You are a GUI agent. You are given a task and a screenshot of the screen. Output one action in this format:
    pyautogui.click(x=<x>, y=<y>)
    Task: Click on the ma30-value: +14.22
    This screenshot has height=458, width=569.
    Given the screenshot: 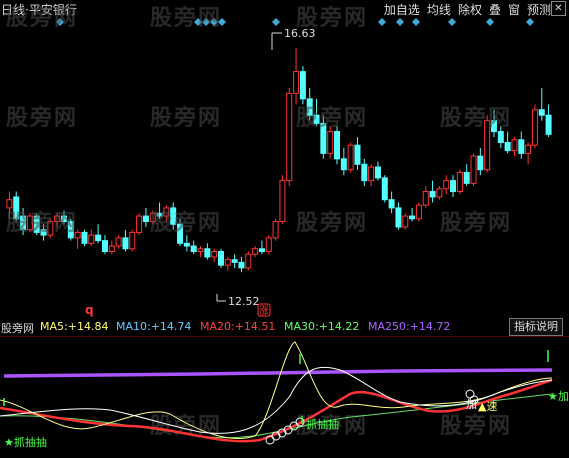 What is the action you would take?
    pyautogui.click(x=339, y=326)
    